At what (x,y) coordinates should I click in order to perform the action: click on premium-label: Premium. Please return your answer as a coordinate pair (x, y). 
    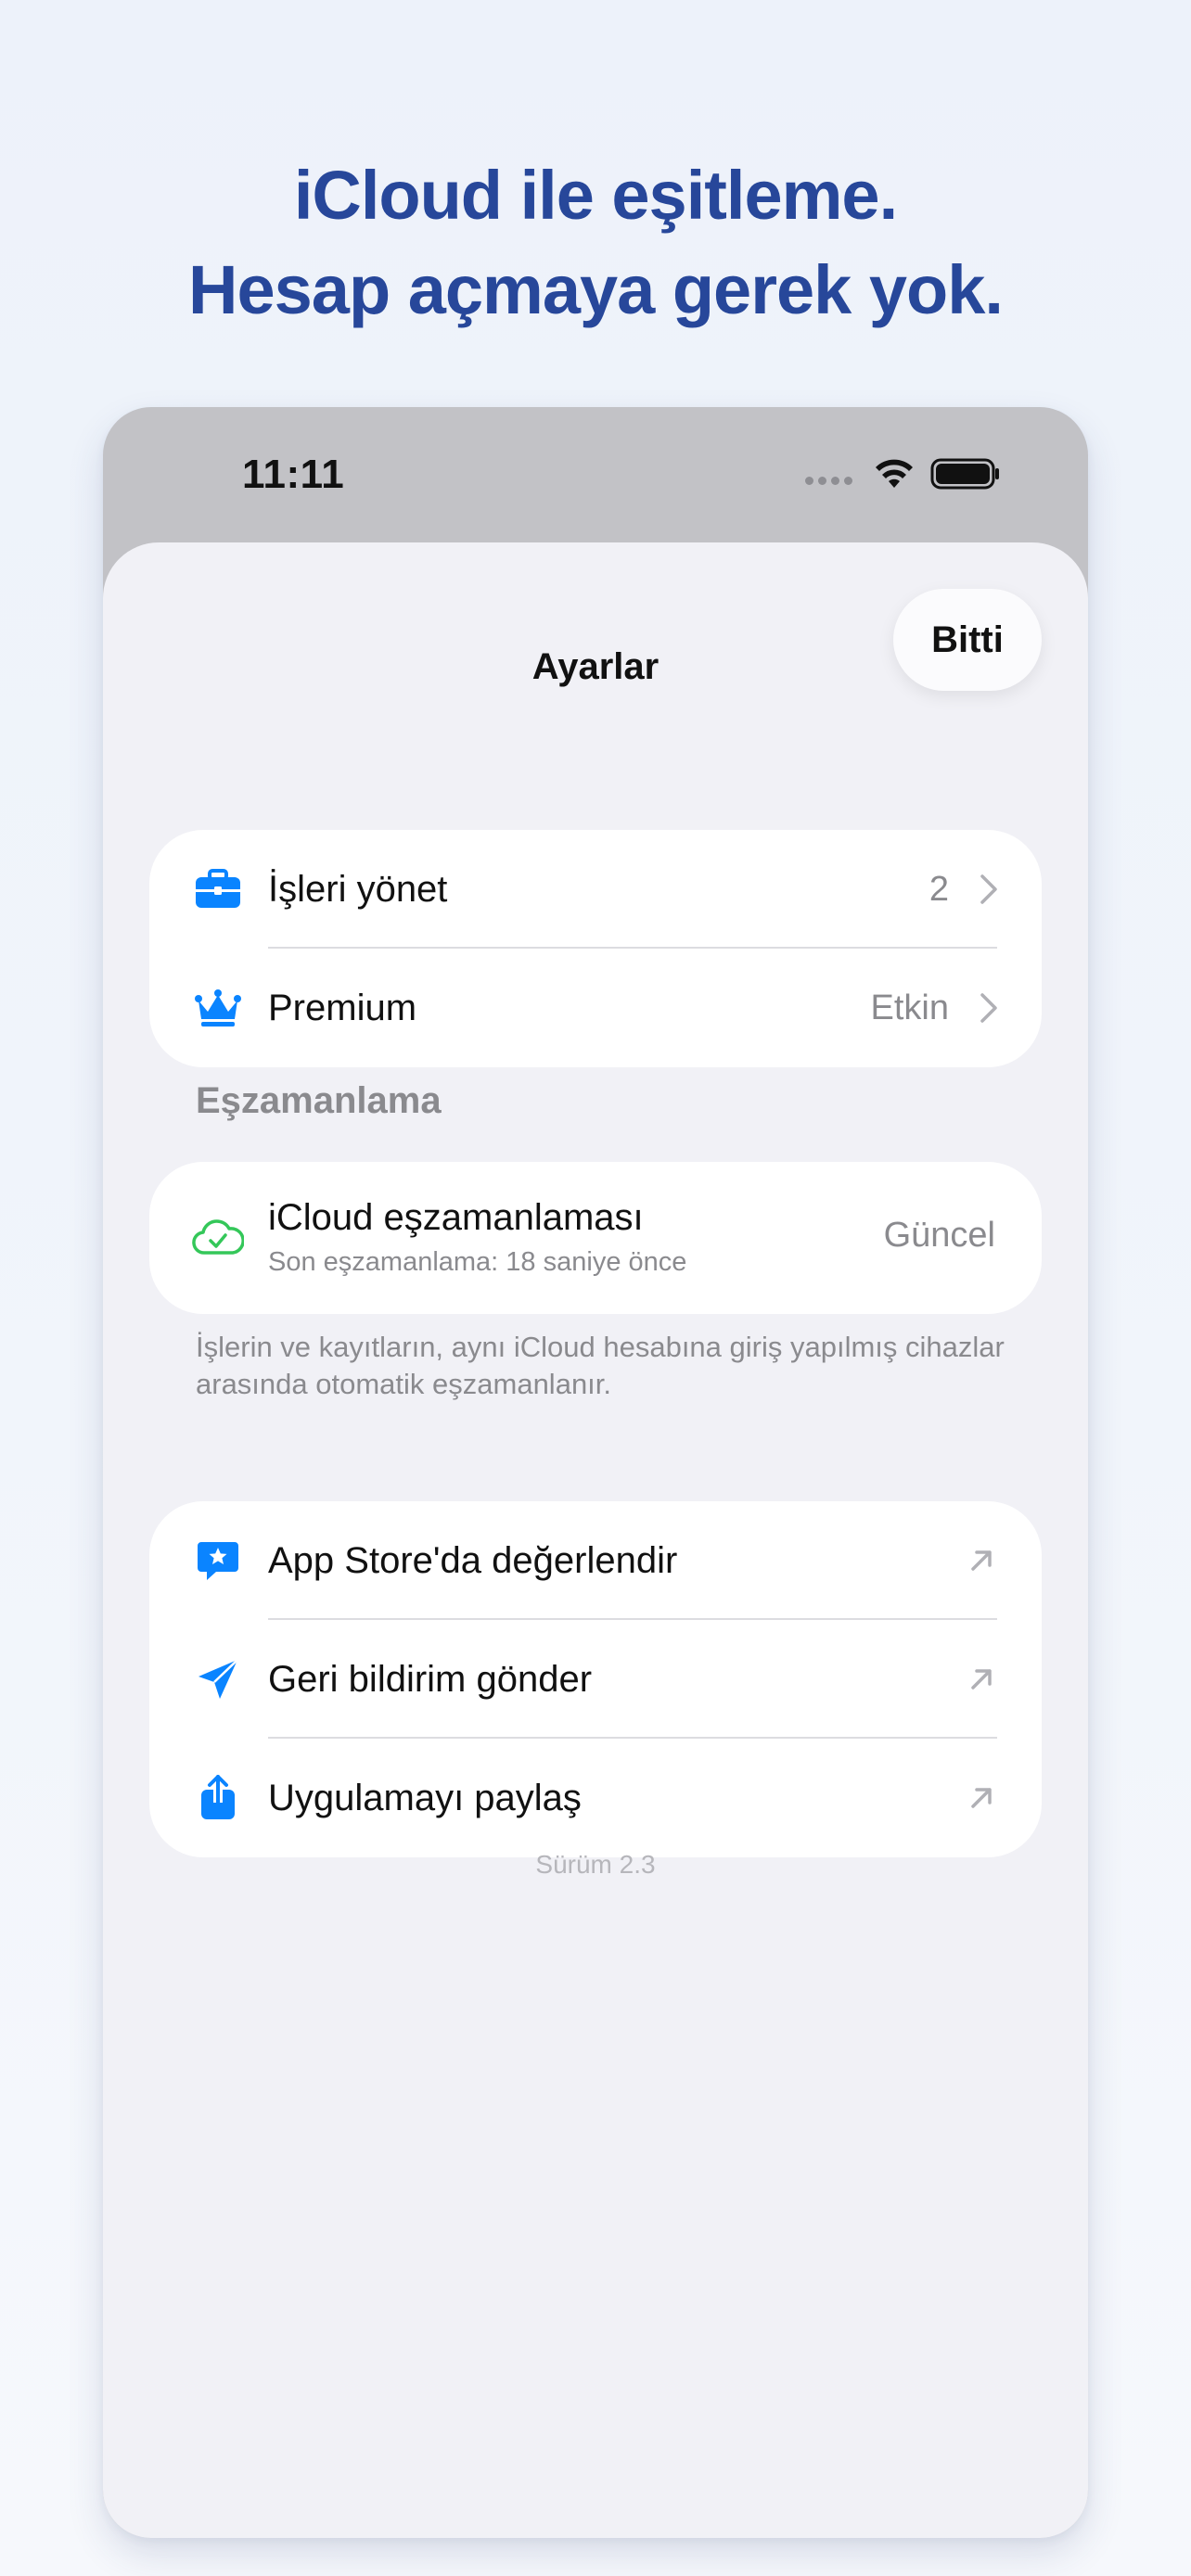
    Looking at the image, I should click on (342, 1008).